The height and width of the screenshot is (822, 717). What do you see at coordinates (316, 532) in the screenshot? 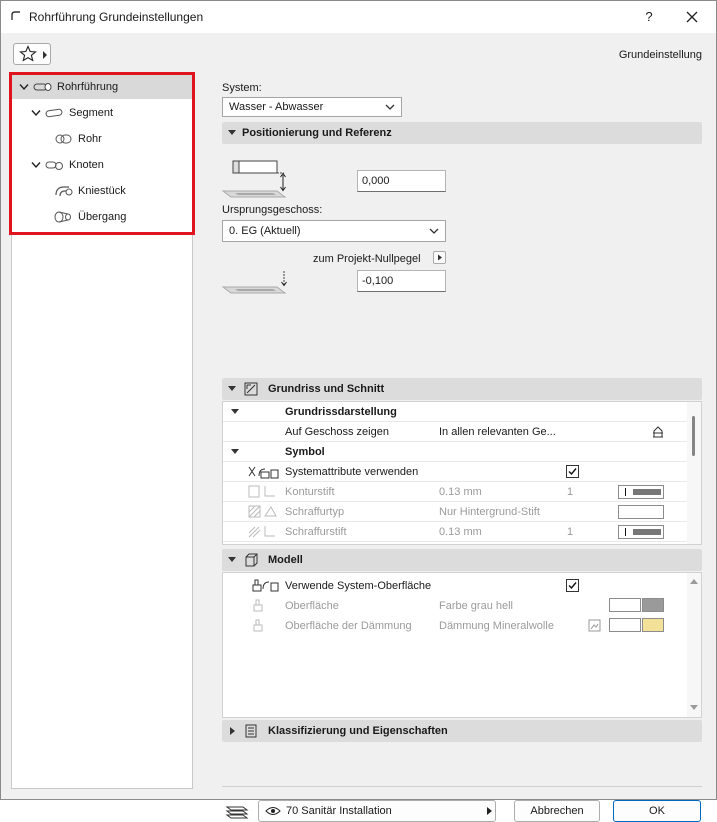
I see `row-label: Schraffurstift` at bounding box center [316, 532].